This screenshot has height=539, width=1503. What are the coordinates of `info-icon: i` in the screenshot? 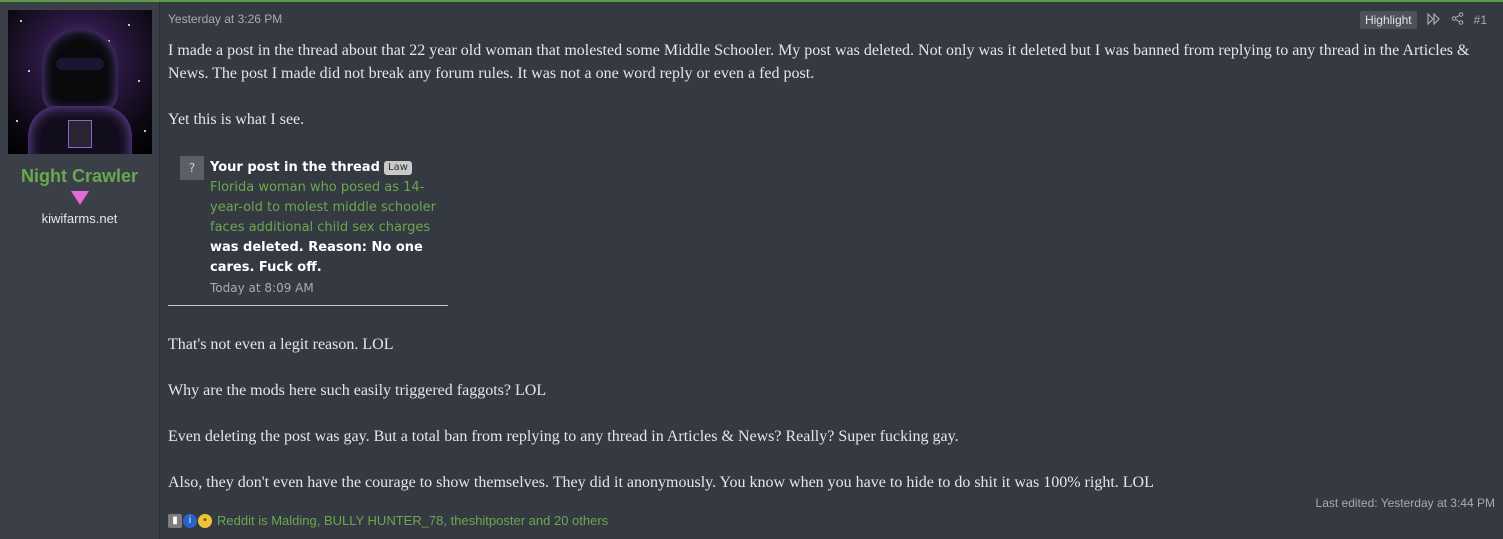 It's located at (190, 520).